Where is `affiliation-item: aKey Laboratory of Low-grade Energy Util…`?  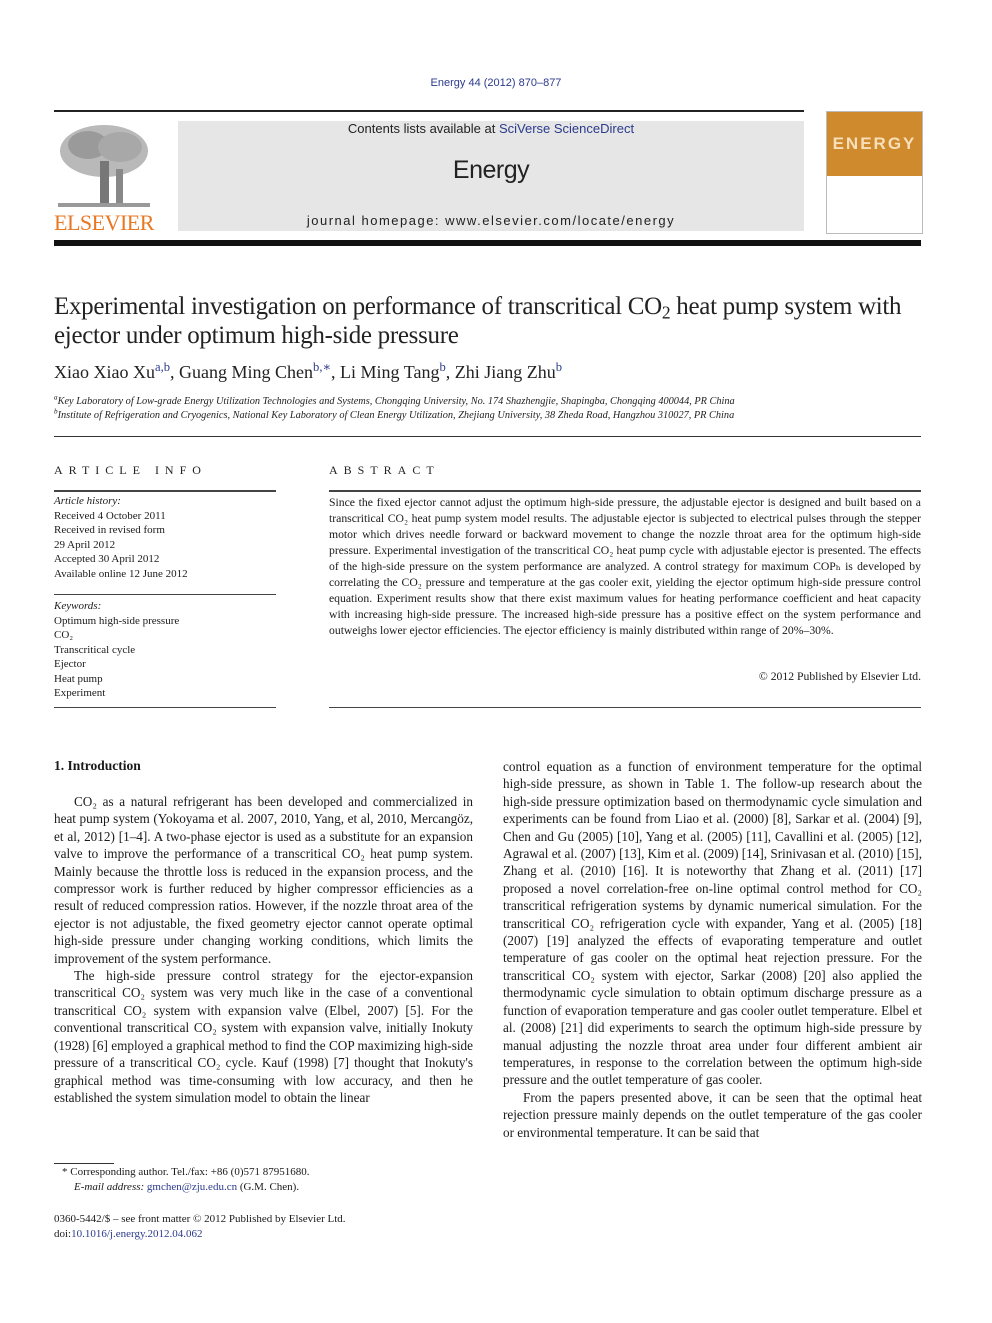
affiliation-item: aKey Laboratory of Low-grade Energy Util… is located at coordinates (494, 401).